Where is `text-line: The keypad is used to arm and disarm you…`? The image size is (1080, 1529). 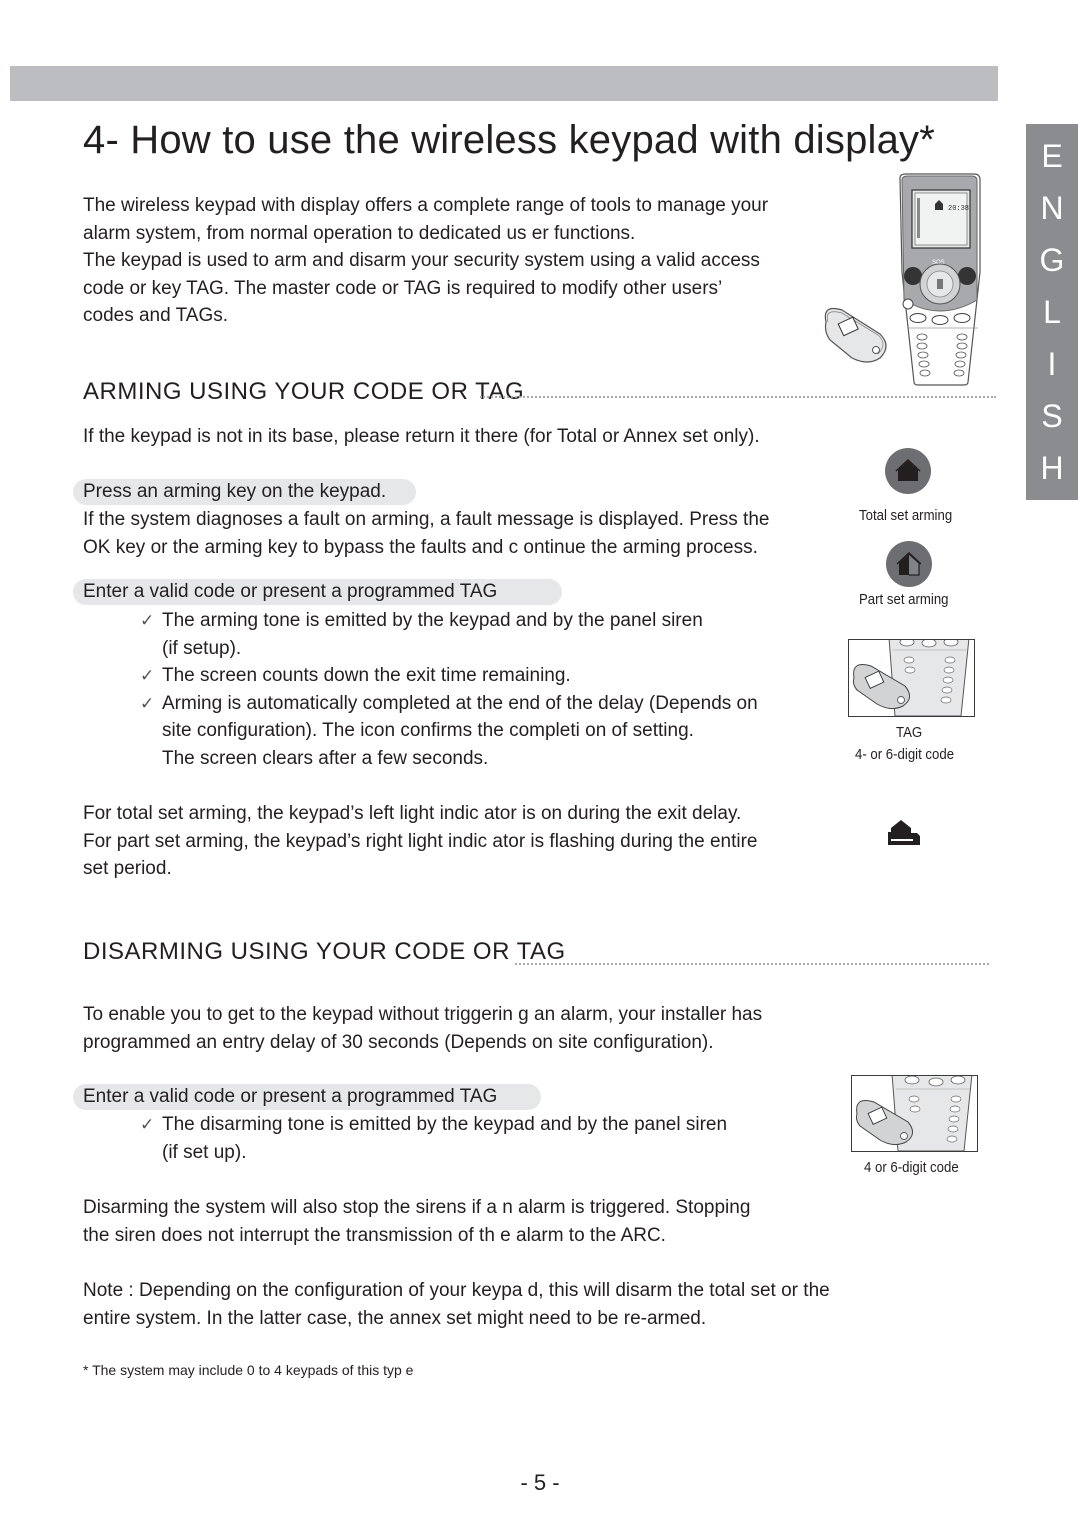 text-line: The keypad is used to arm and disarm you… is located at coordinates (421, 261).